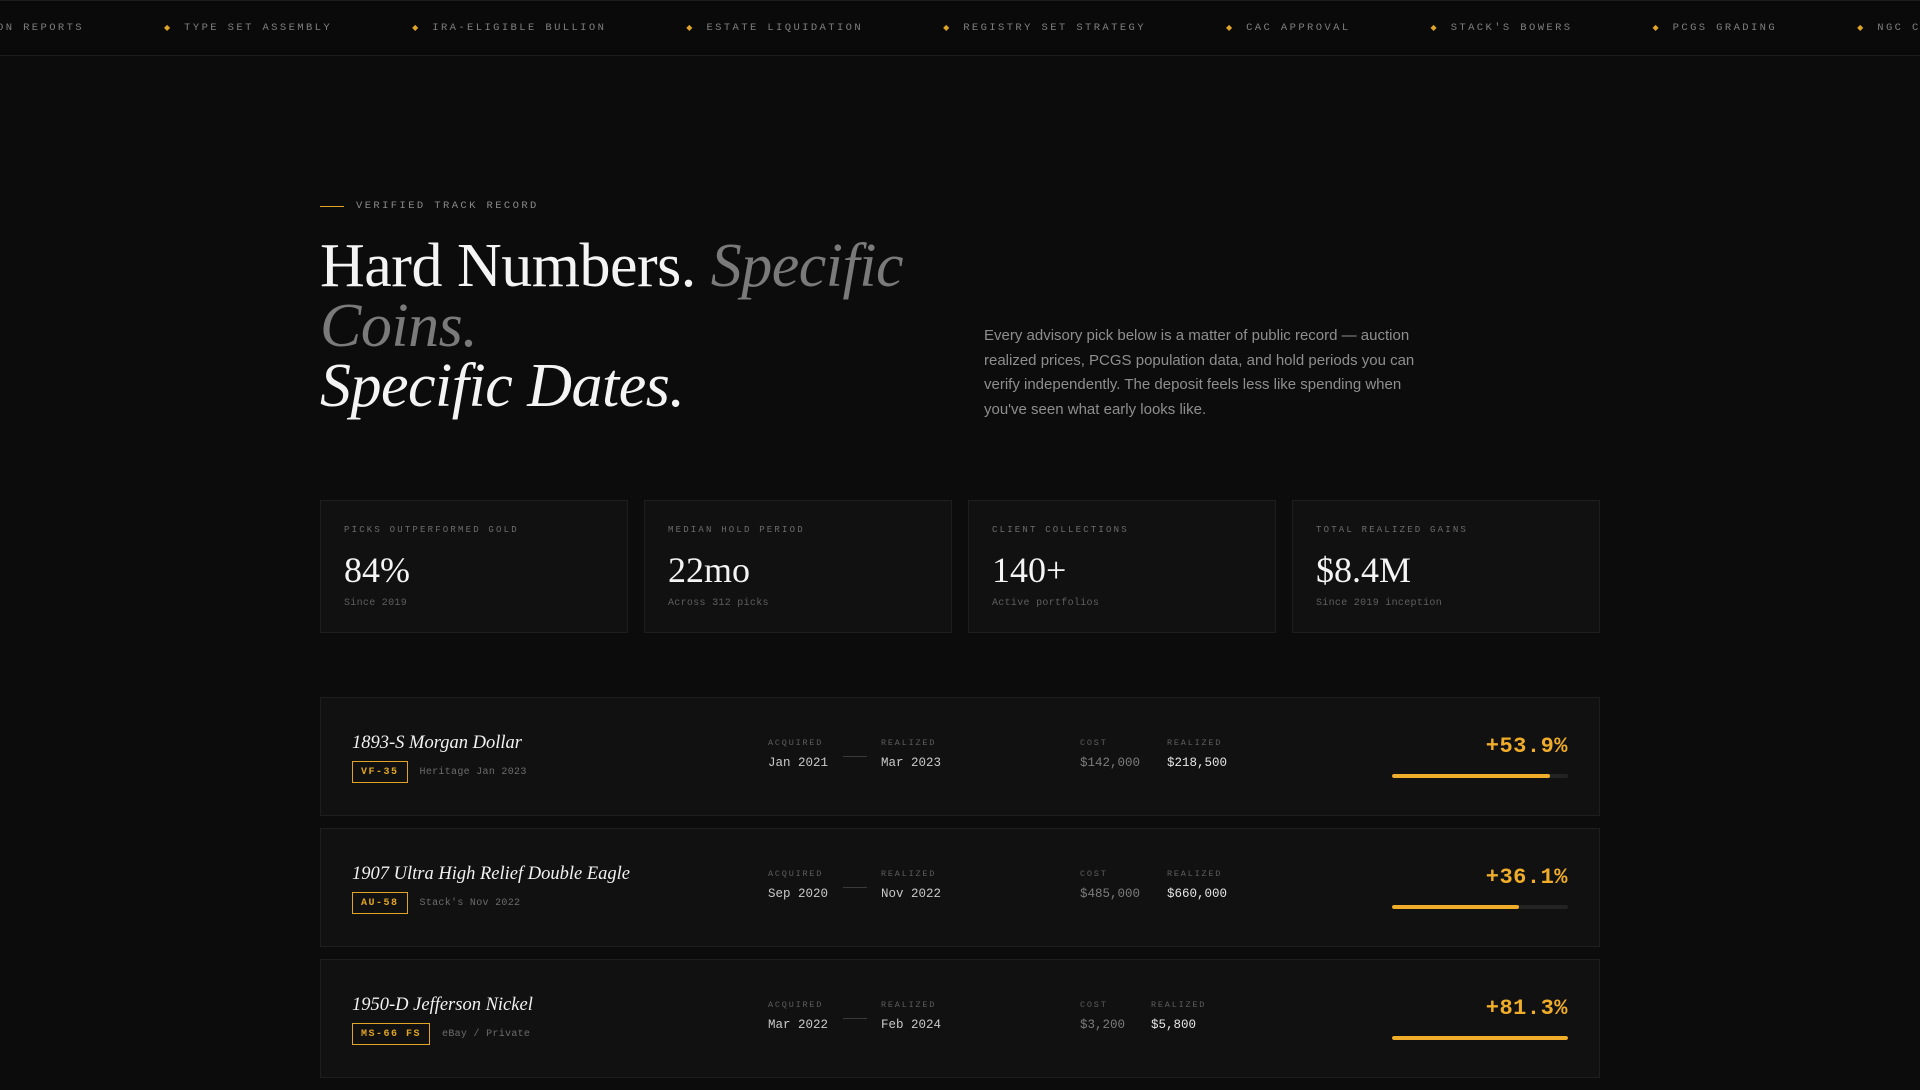 Image resolution: width=1920 pixels, height=1090 pixels. What do you see at coordinates (911, 1025) in the screenshot?
I see `realized-date: Feb 2024` at bounding box center [911, 1025].